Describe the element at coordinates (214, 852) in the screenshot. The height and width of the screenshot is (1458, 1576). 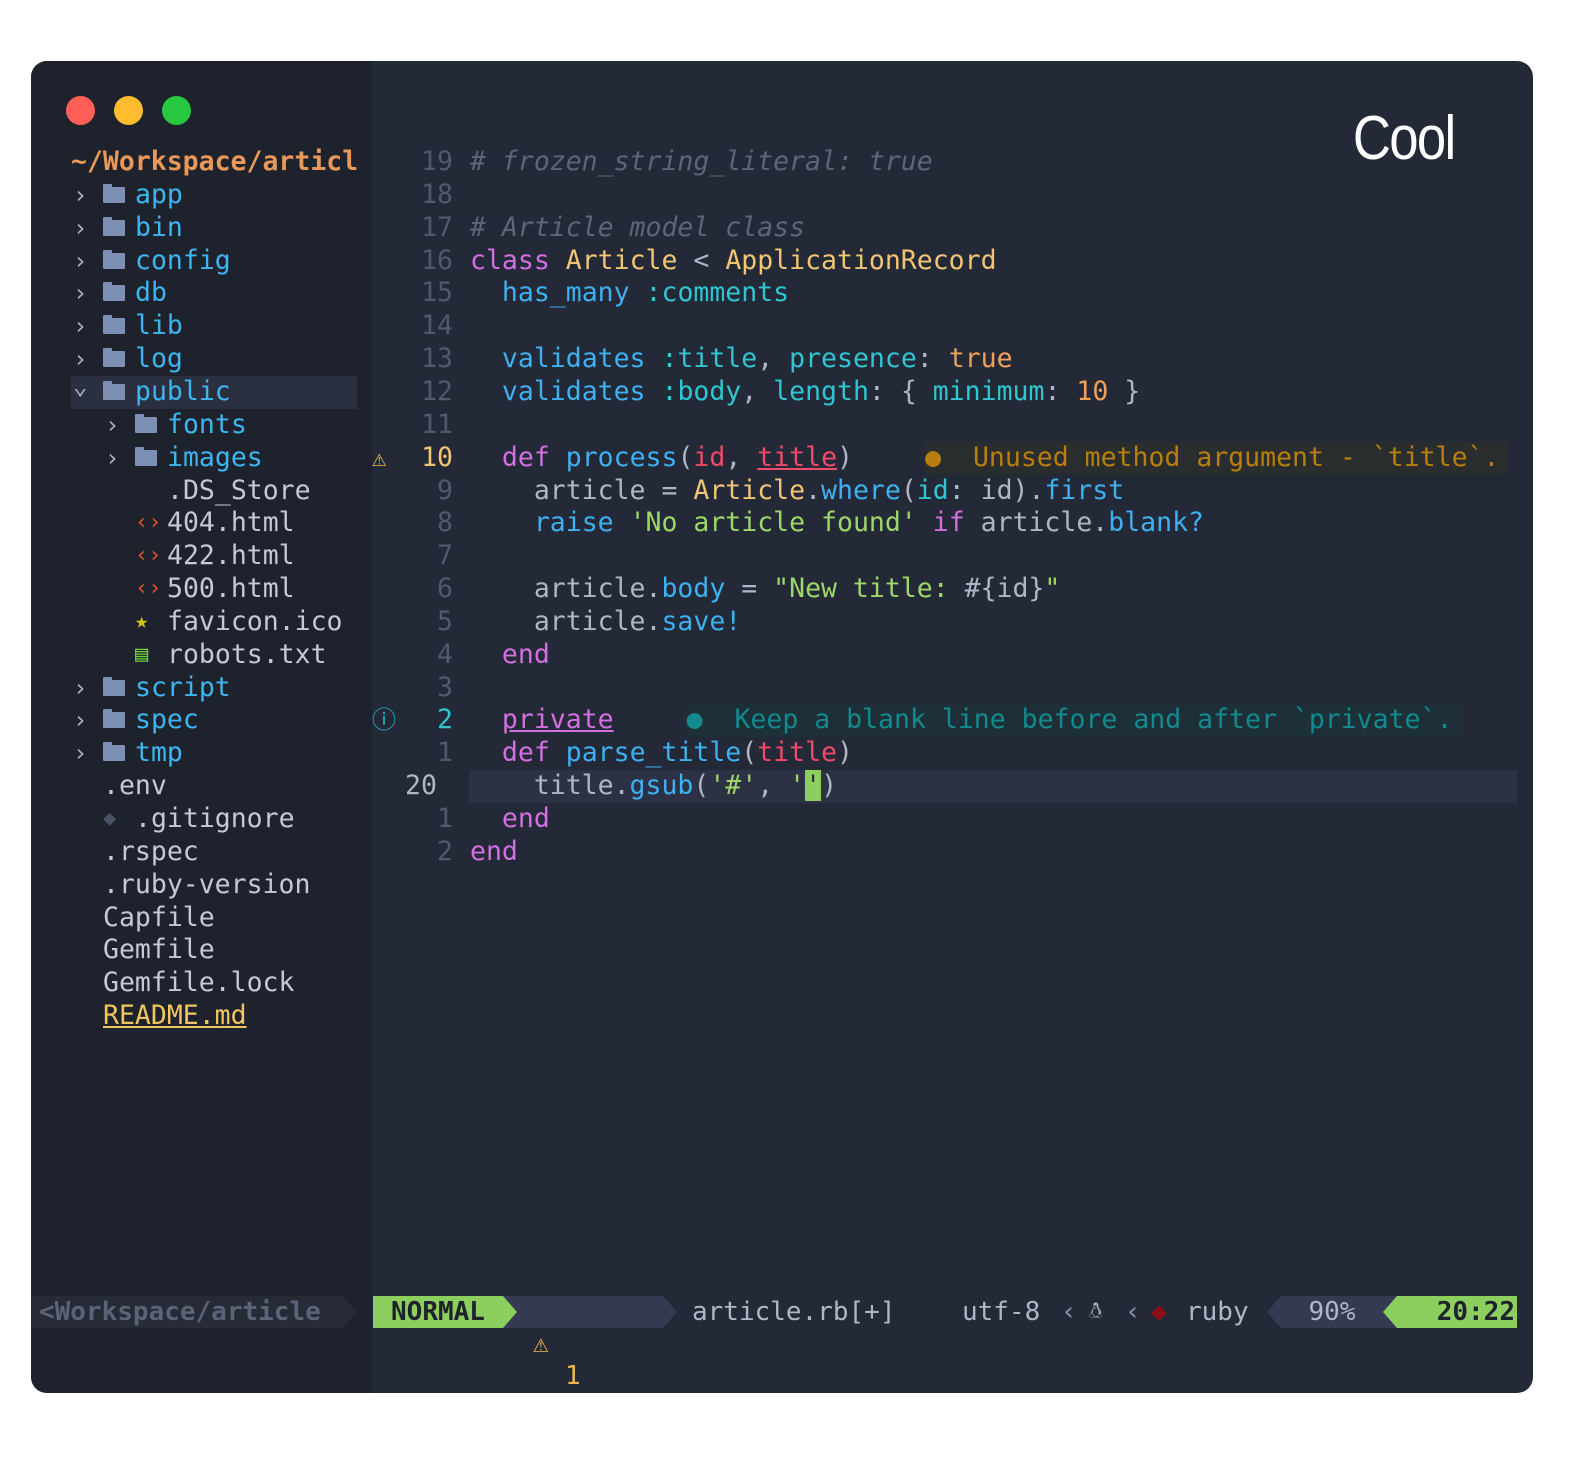
I see `tree-file-rspec: .rspec` at that location.